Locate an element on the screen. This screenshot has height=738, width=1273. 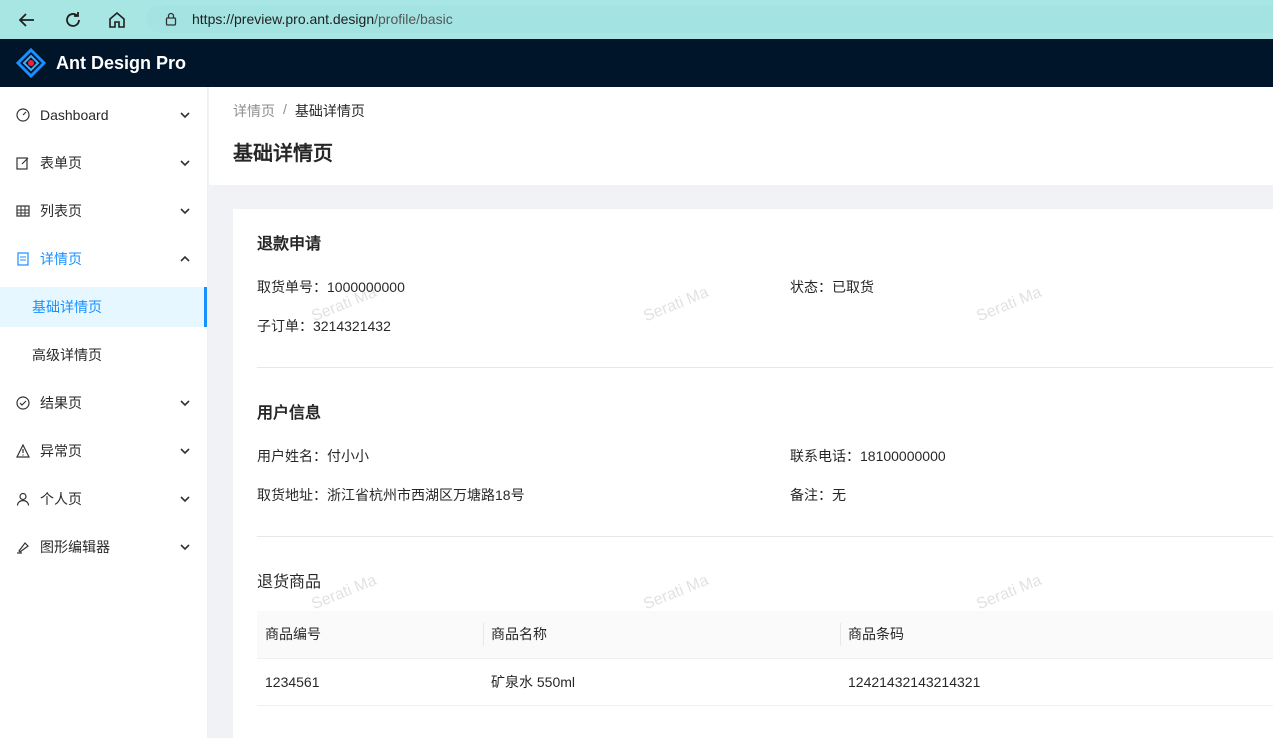
user-icon is located at coordinates (23, 499).